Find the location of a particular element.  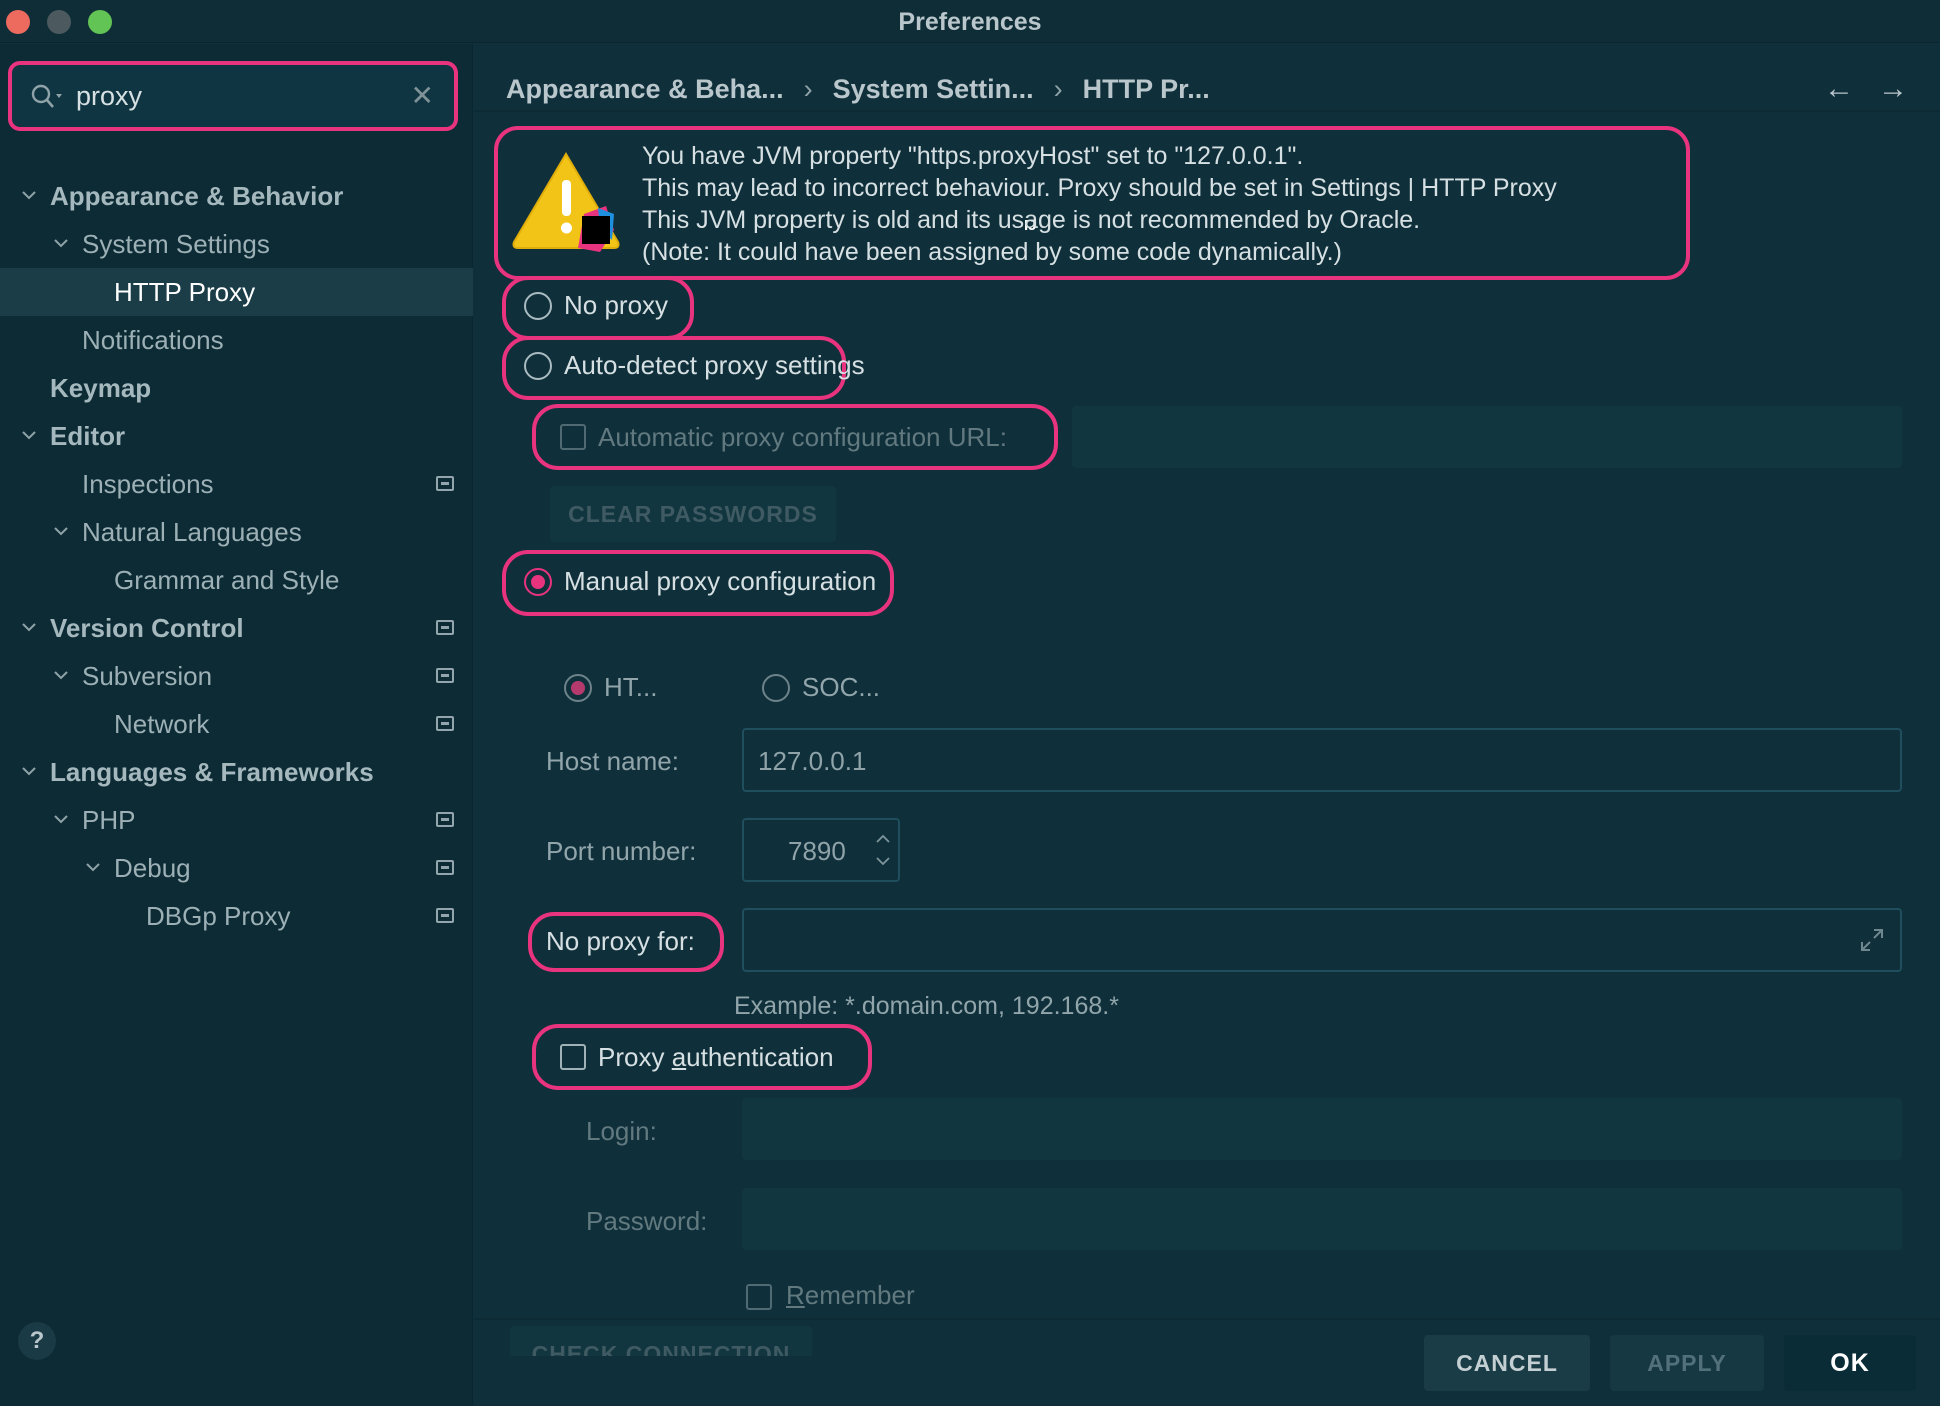

sidebar-item-grammar-and-style: Grammar and Style is located at coordinates (236, 580).